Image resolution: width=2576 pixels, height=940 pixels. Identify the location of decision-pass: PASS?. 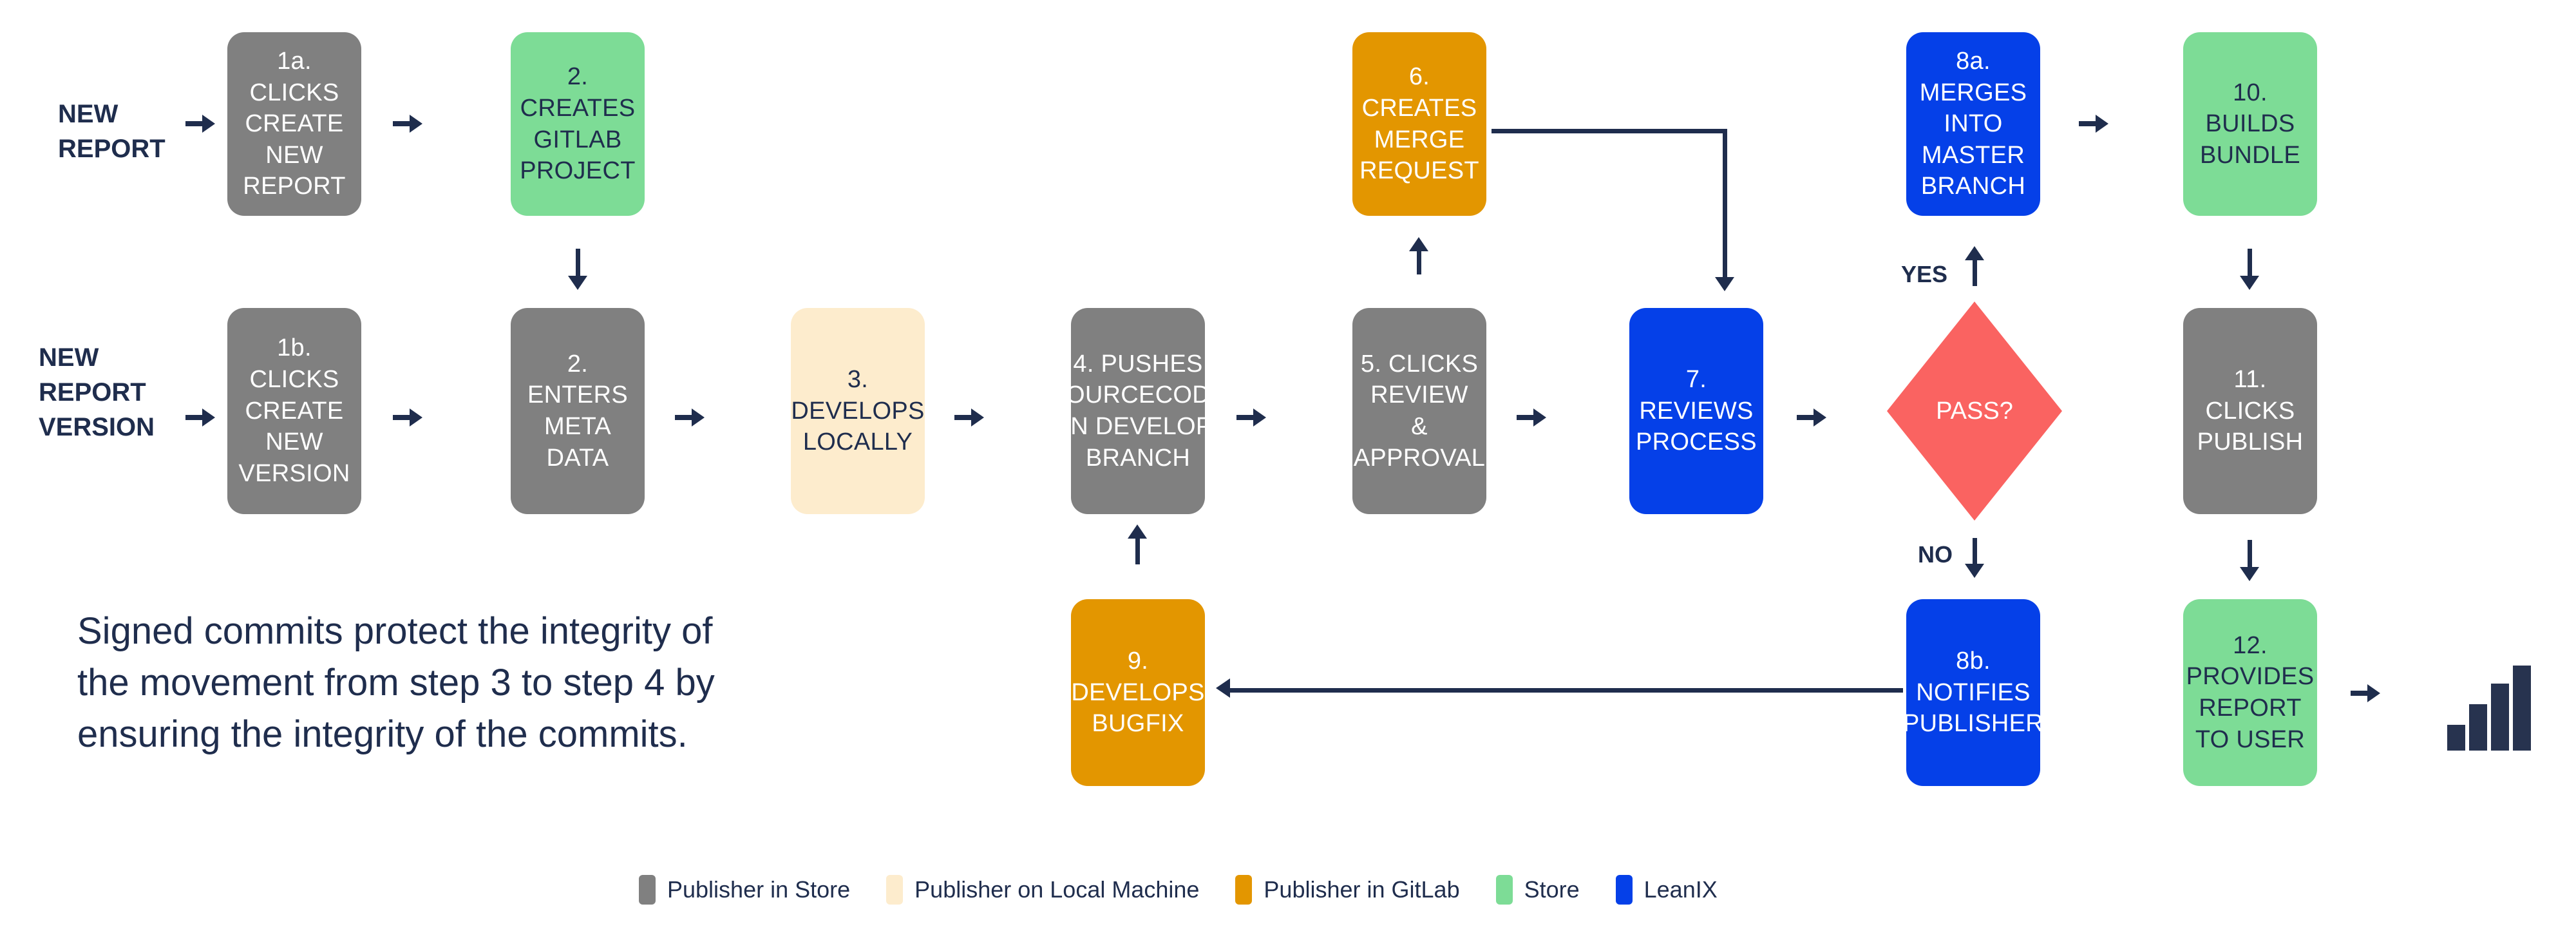
(1975, 411).